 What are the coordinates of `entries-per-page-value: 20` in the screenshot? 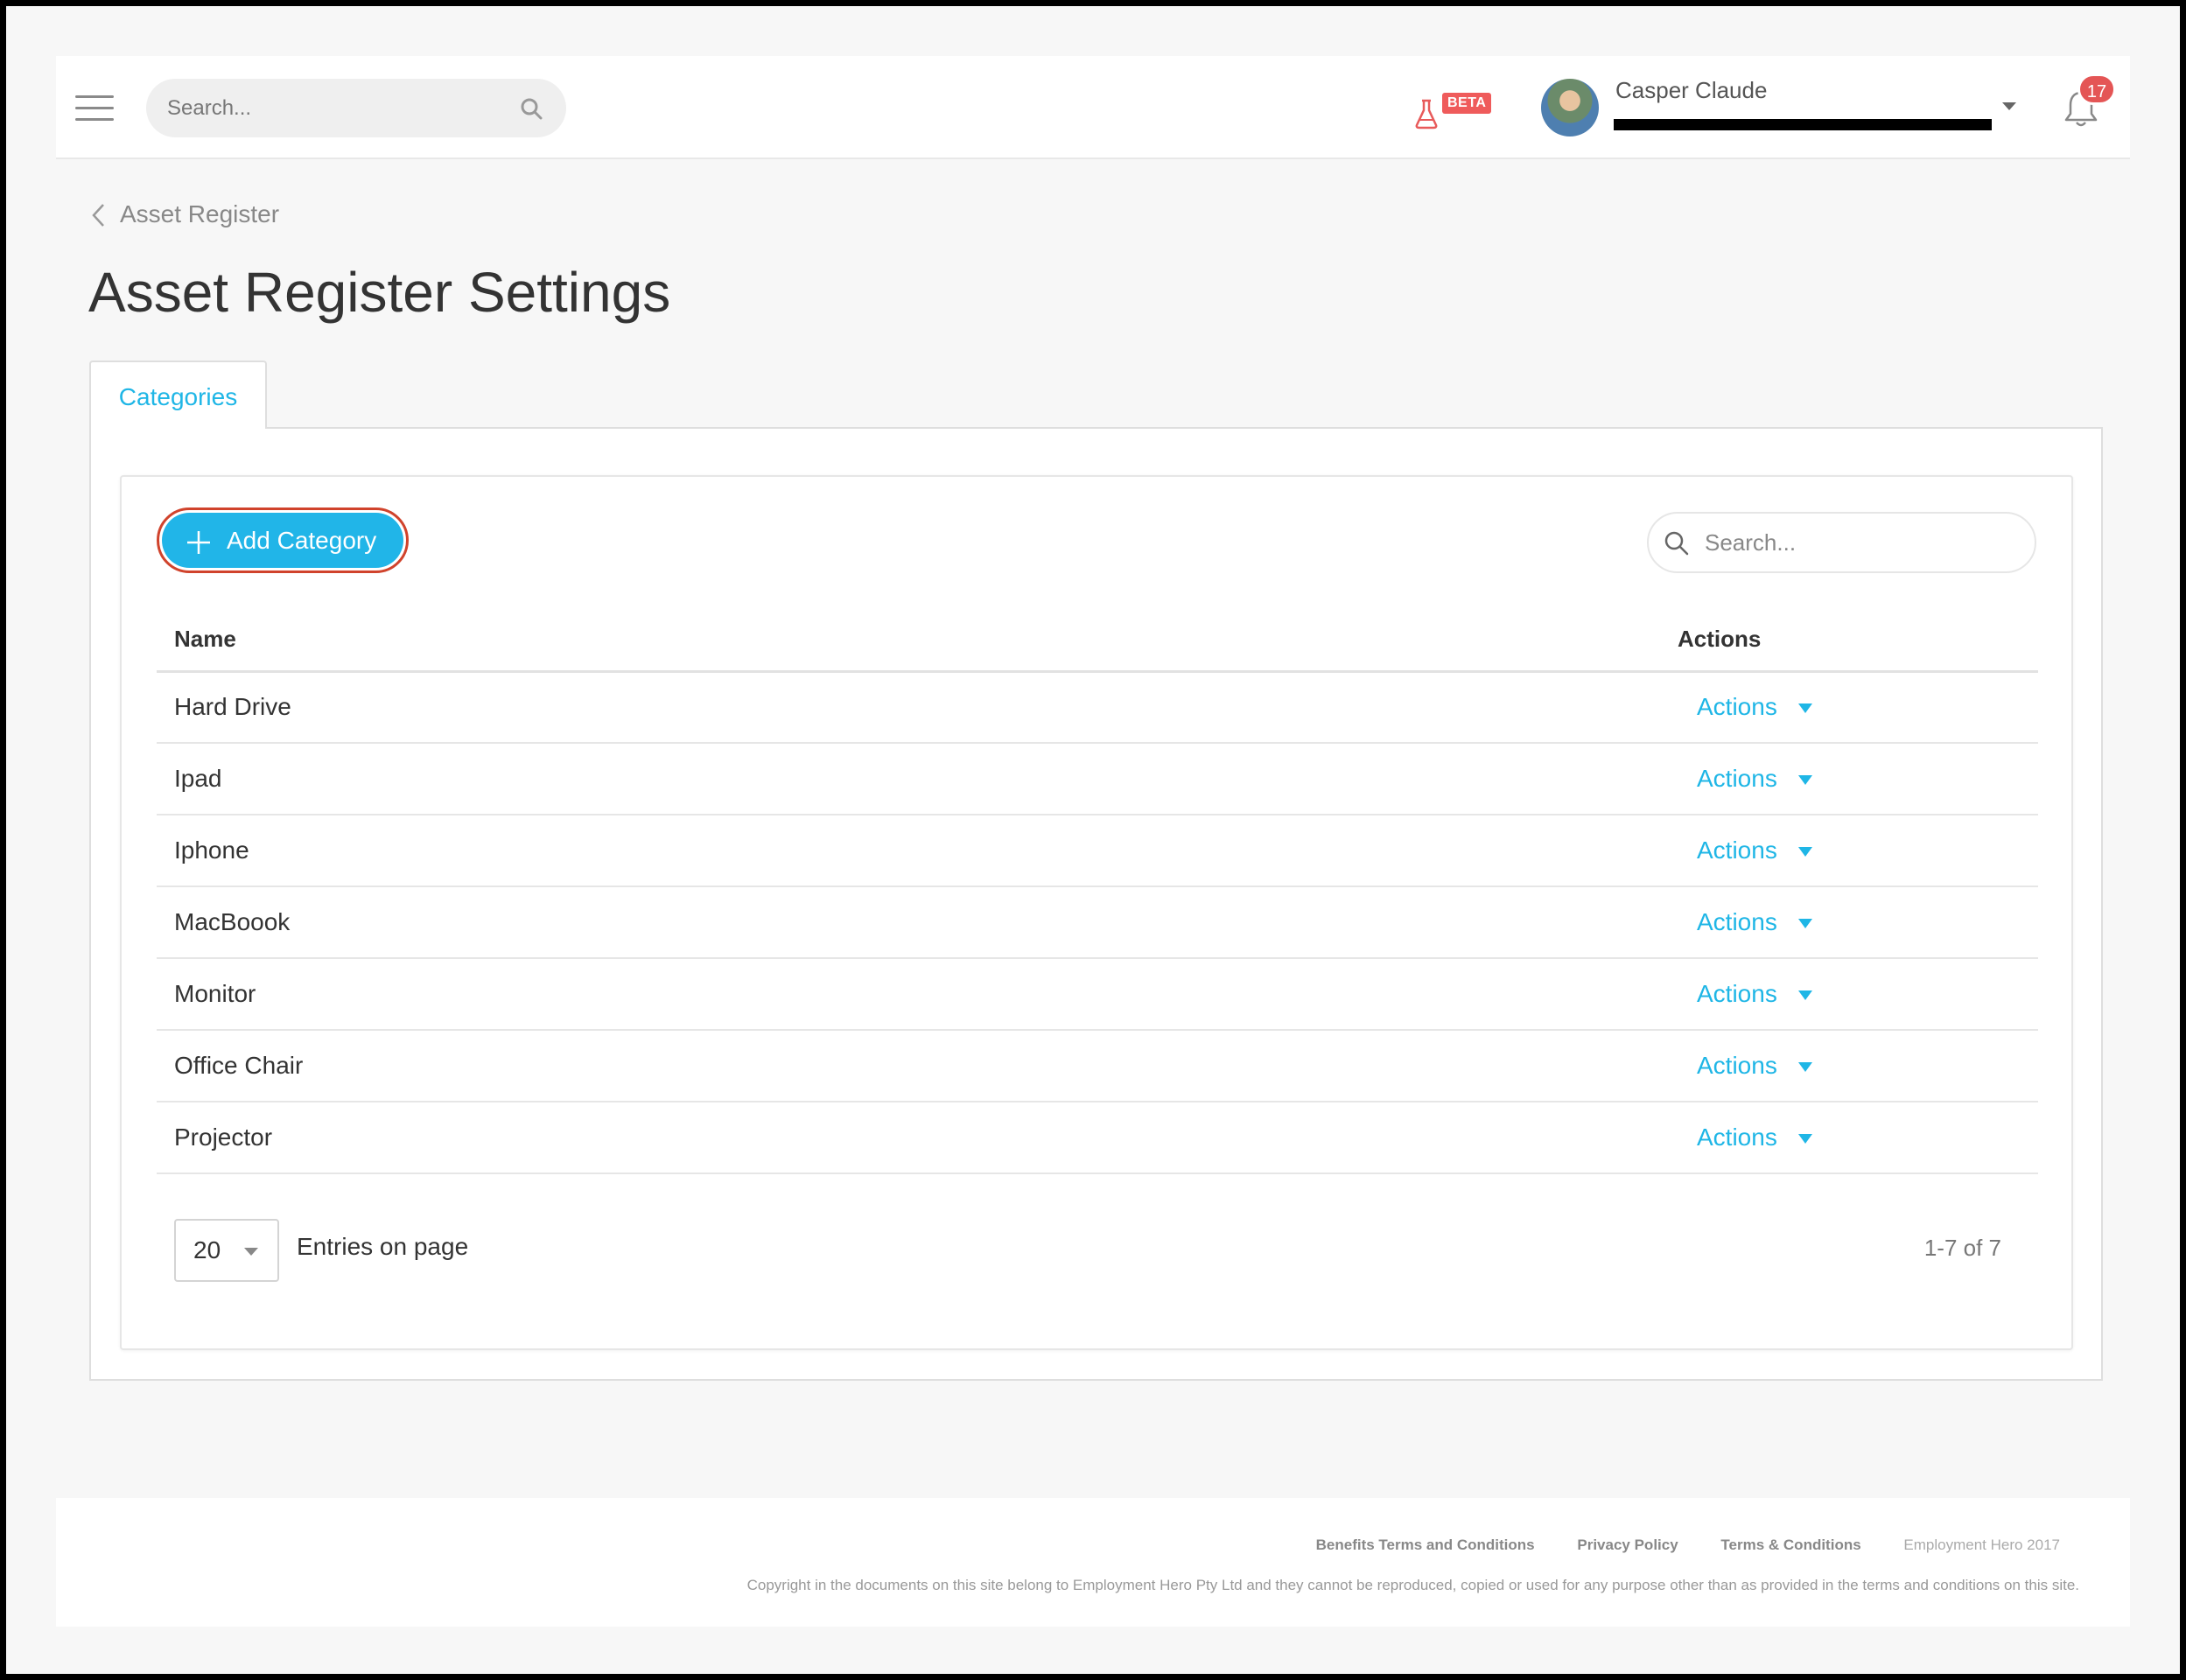 It's located at (207, 1250).